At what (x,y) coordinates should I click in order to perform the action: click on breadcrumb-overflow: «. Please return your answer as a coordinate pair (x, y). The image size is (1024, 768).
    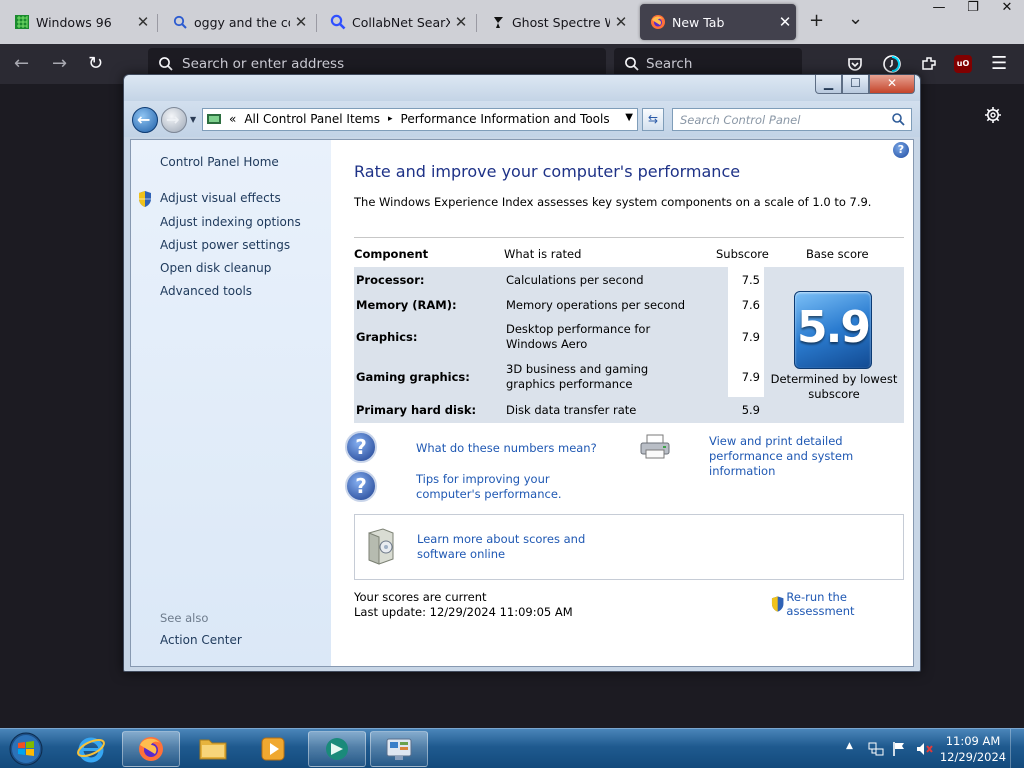
    Looking at the image, I should click on (232, 119).